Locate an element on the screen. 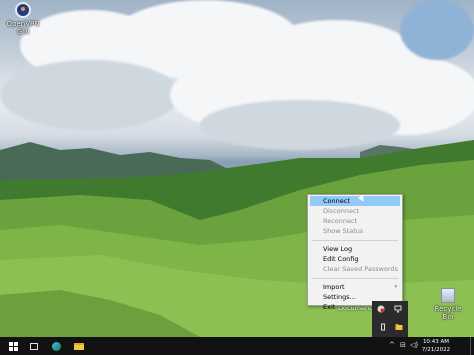  tray-overflow-chevron-icon: ^ is located at coordinates (392, 345).